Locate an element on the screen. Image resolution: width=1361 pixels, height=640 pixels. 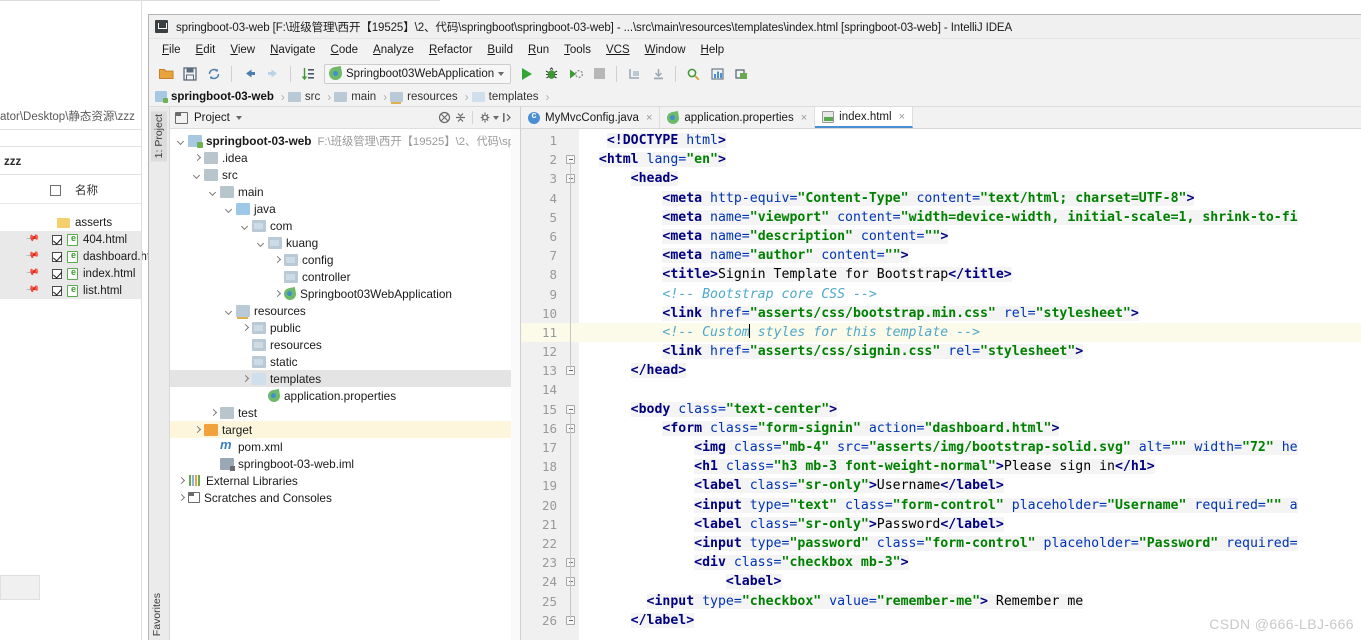
select-all-checkbox is located at coordinates (55, 190).